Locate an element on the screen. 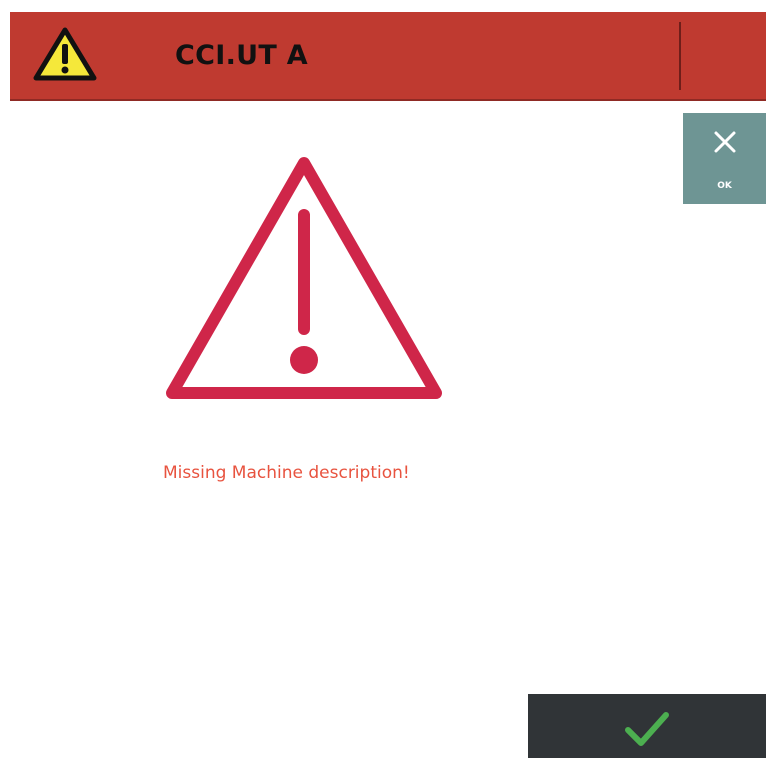 The width and height of the screenshot is (766, 758). close-icon is located at coordinates (725, 142).